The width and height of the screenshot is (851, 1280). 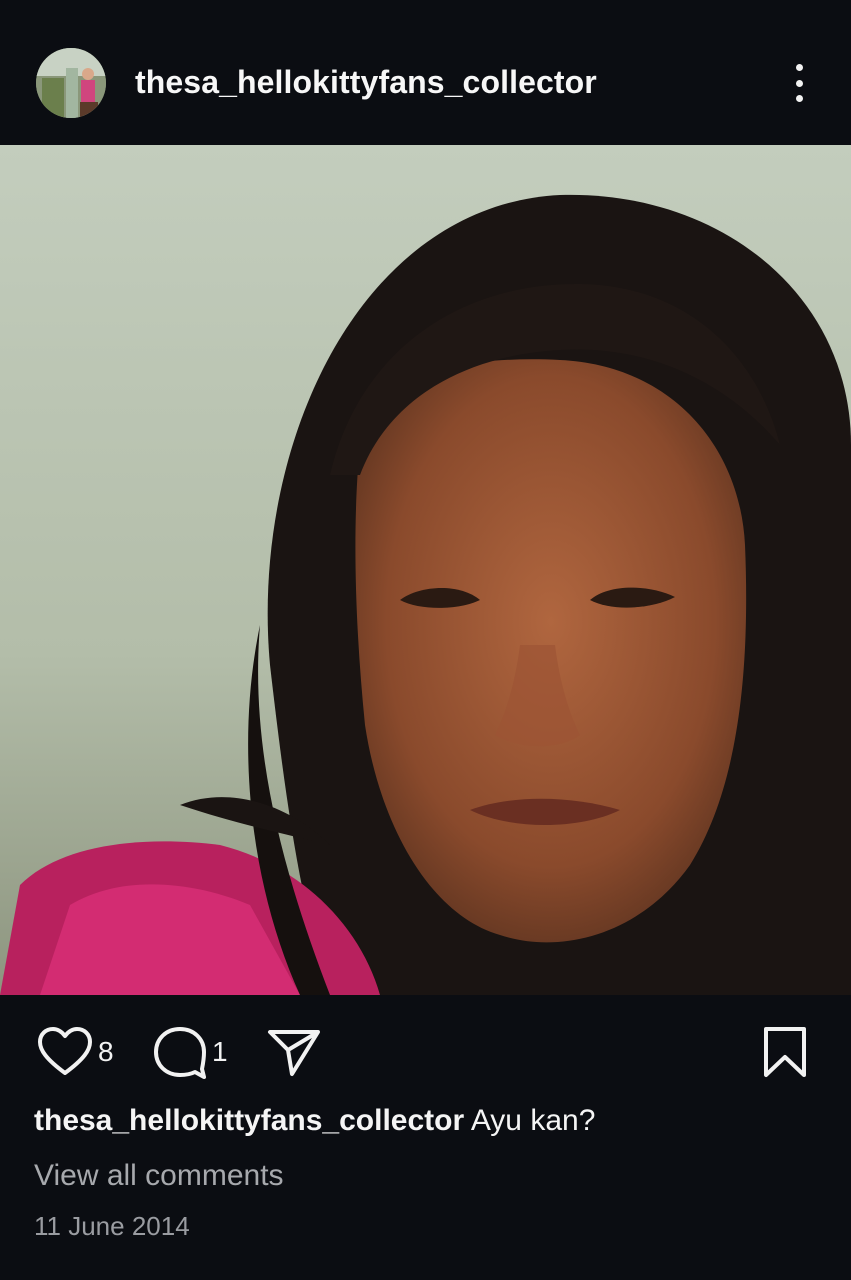 I want to click on post-date: 11 June 2014, so click(x=112, y=1226).